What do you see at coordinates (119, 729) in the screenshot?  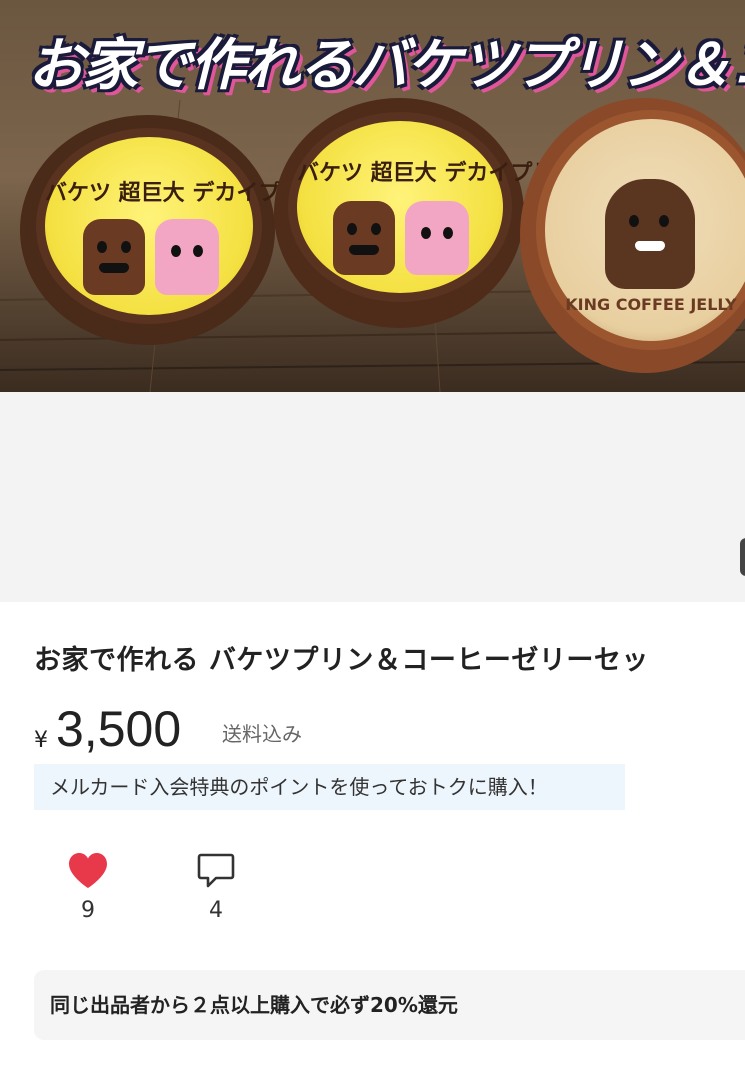 I see `price-value: 3,500` at bounding box center [119, 729].